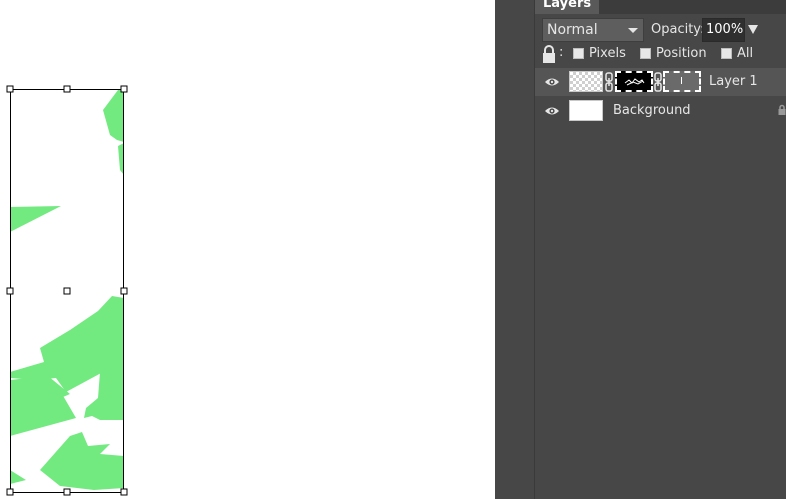  What do you see at coordinates (124, 291) in the screenshot?
I see `transform-handle-middle-right` at bounding box center [124, 291].